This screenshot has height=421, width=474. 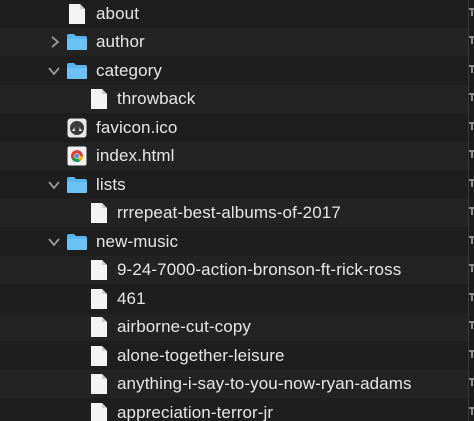 I want to click on tree-item-label: airborne-cut-copy, so click(x=184, y=326).